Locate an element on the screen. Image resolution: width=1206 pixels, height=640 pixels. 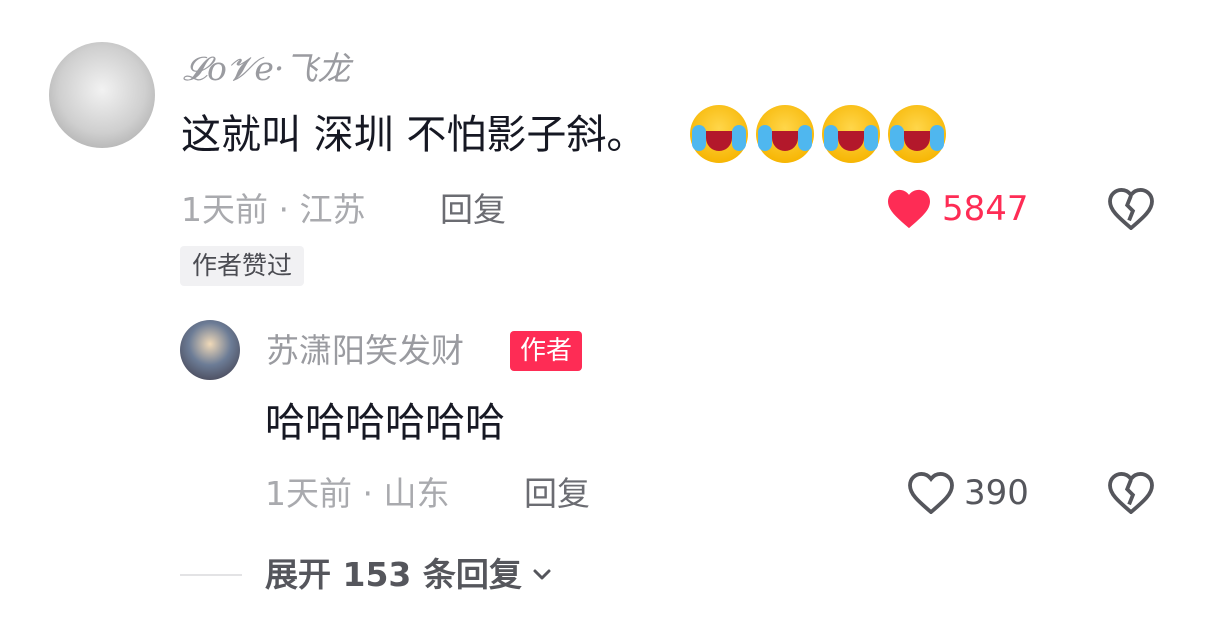
reply-username: 苏潇阳笑发财 is located at coordinates (365, 351).